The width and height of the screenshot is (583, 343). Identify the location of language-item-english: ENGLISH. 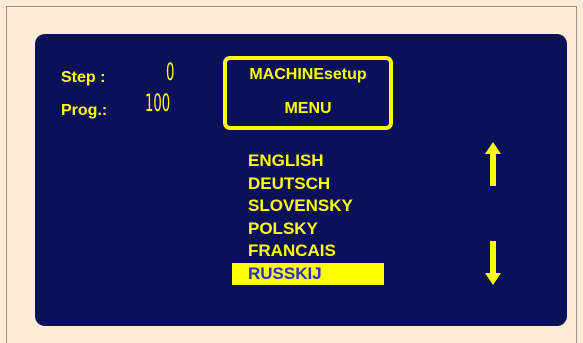
(308, 161).